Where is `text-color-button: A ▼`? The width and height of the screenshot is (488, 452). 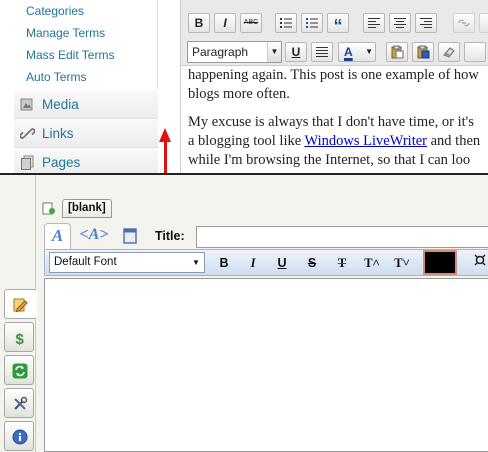 text-color-button: A ▼ is located at coordinates (357, 52).